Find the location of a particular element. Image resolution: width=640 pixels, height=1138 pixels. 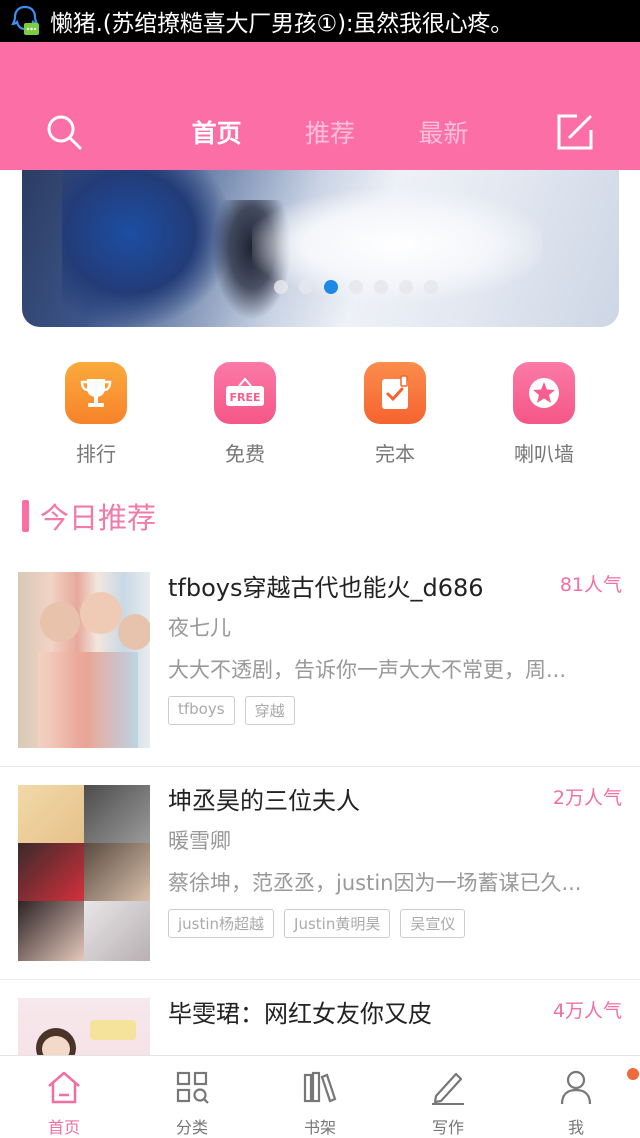

nav-write: 写作 is located at coordinates (448, 1097).